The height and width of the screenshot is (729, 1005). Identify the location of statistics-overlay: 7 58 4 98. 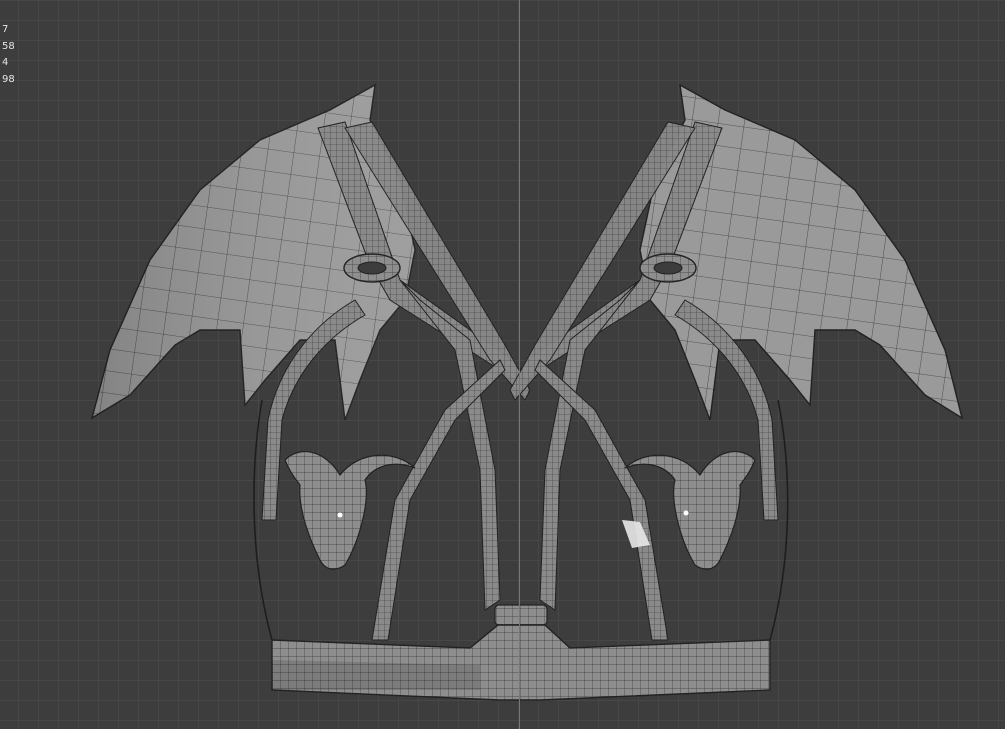
(8, 55).